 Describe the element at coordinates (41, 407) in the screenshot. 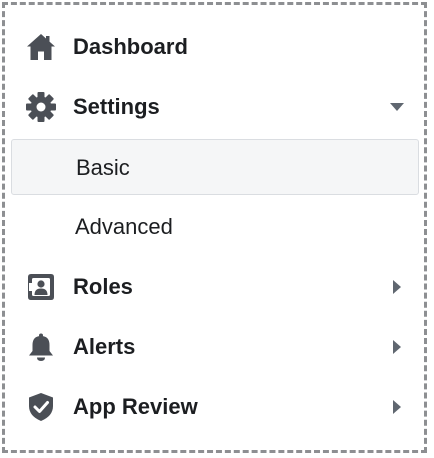

I see `shield-check-icon` at that location.